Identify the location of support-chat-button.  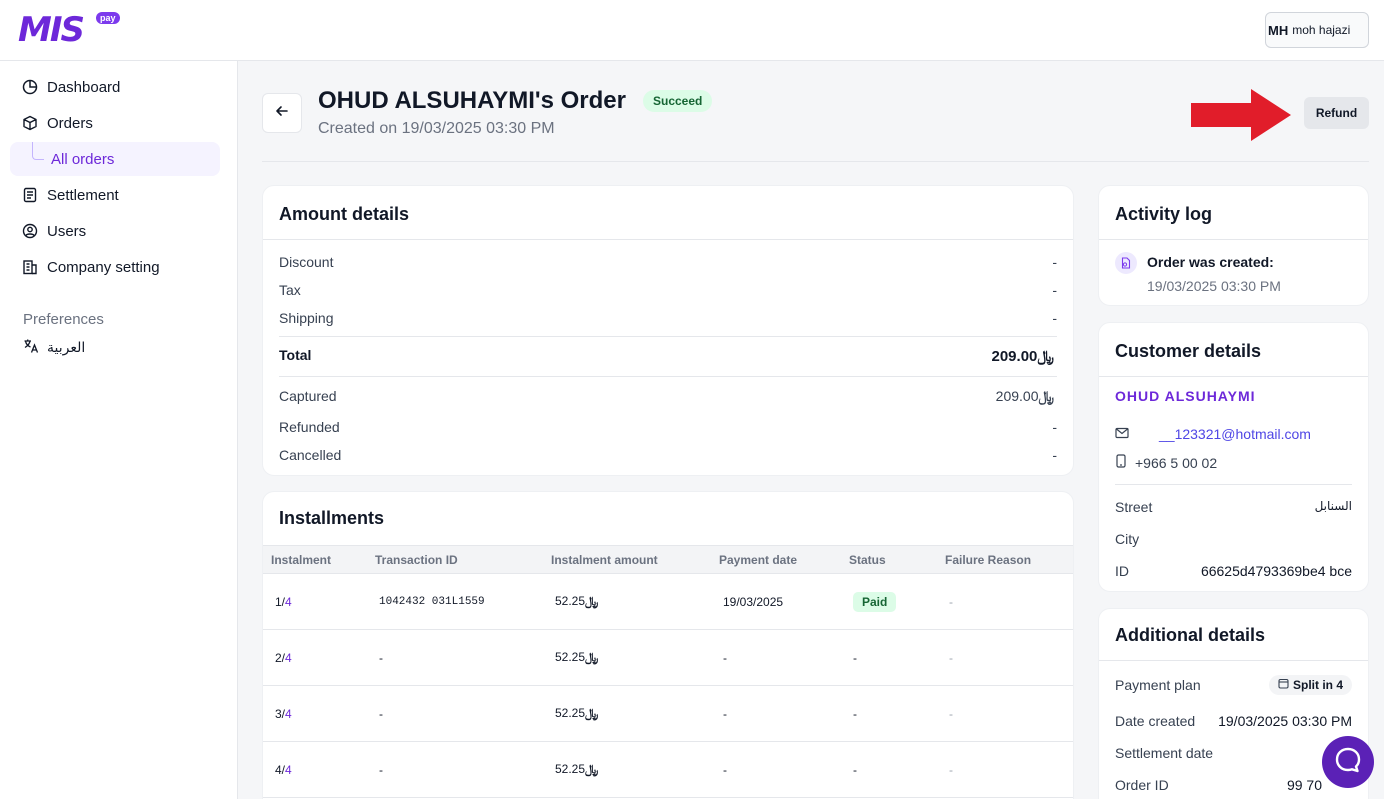
(1348, 762).